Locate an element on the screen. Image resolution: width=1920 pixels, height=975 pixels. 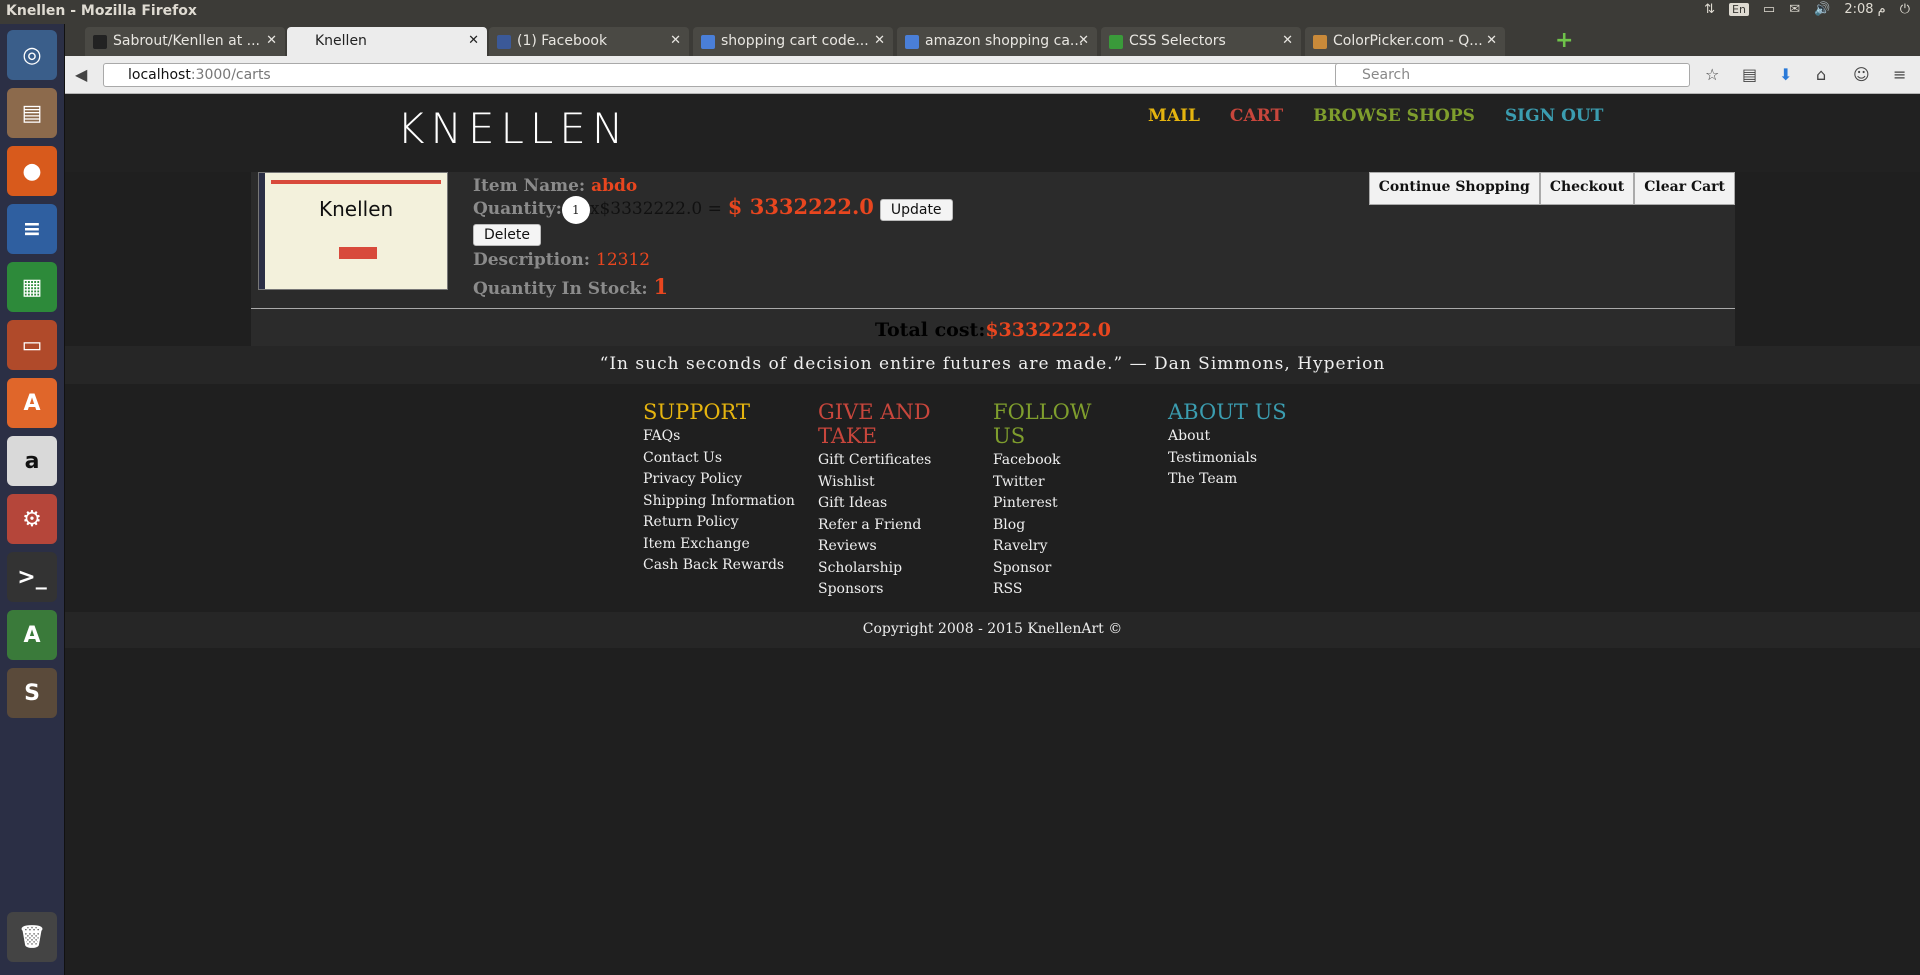
footer-link: Testimonials is located at coordinates (1255, 459).